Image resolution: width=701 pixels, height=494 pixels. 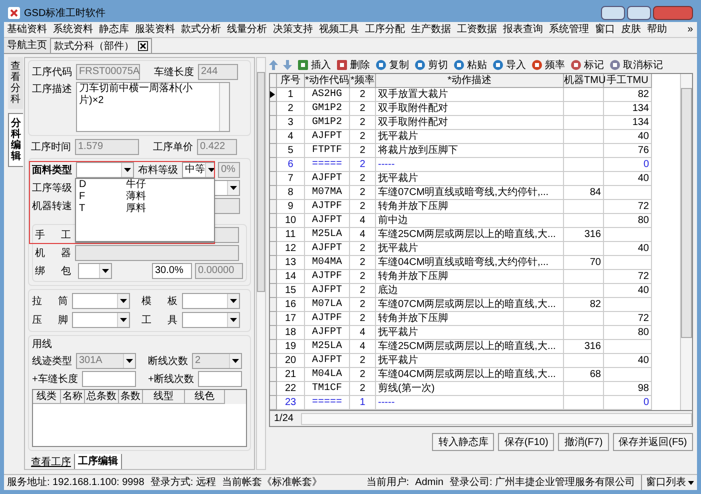 I want to click on menu-item: 系统管理, so click(x=569, y=29).